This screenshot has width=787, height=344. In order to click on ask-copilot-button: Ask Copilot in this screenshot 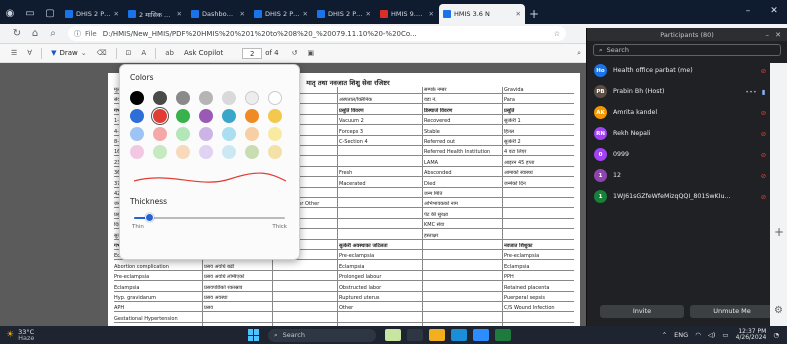, I will do `click(203, 53)`.